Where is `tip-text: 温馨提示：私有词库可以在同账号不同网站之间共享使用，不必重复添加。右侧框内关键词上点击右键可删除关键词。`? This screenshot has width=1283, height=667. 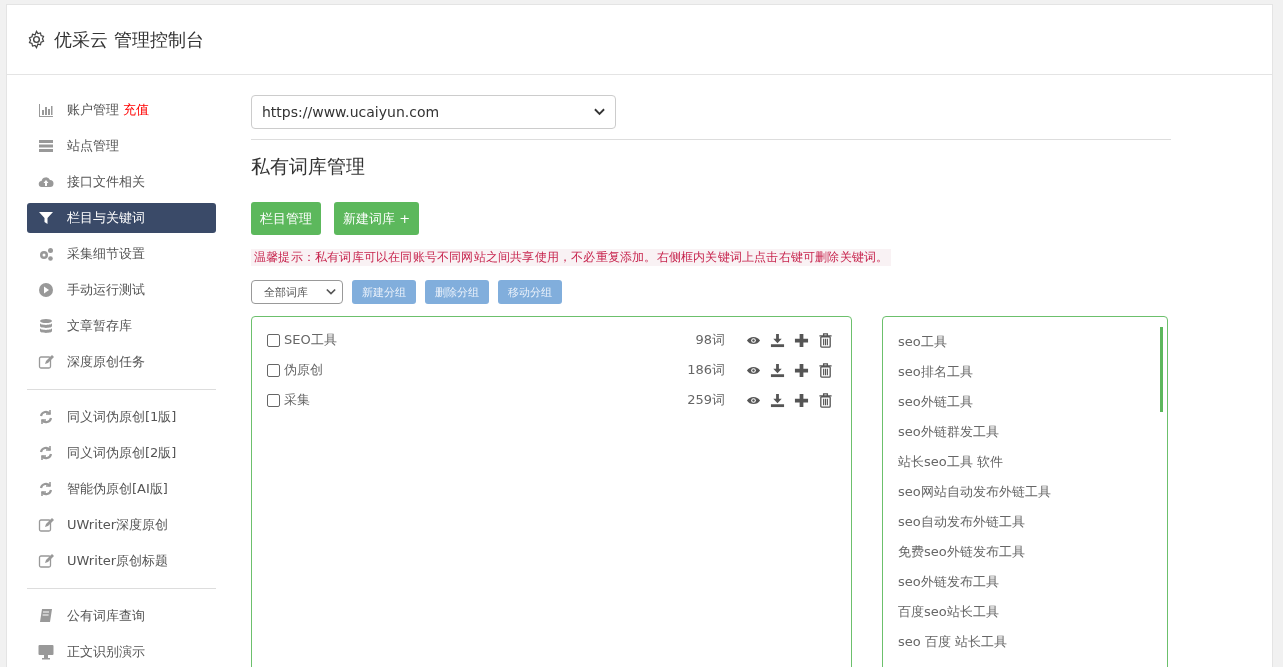
tip-text: 温馨提示：私有词库可以在同账号不同网站之间共享使用，不必重复添加。右侧框内关键词上点击右键可删除关键词。 is located at coordinates (571, 257).